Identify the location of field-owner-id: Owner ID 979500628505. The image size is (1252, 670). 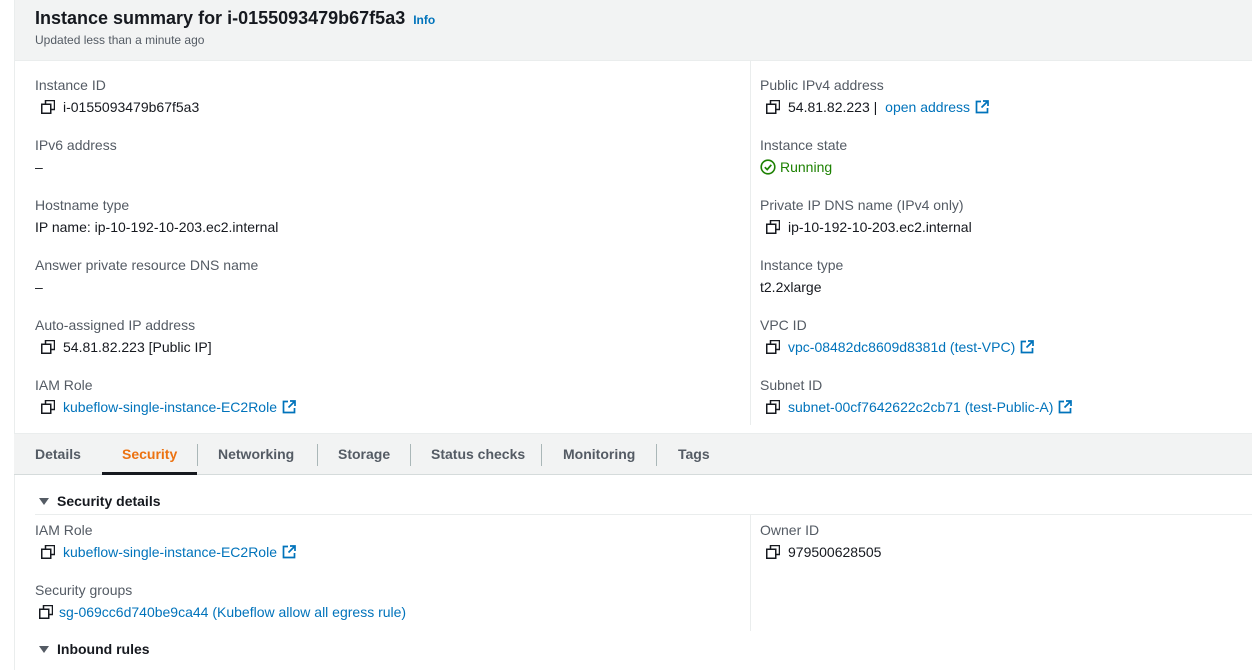
(820, 541).